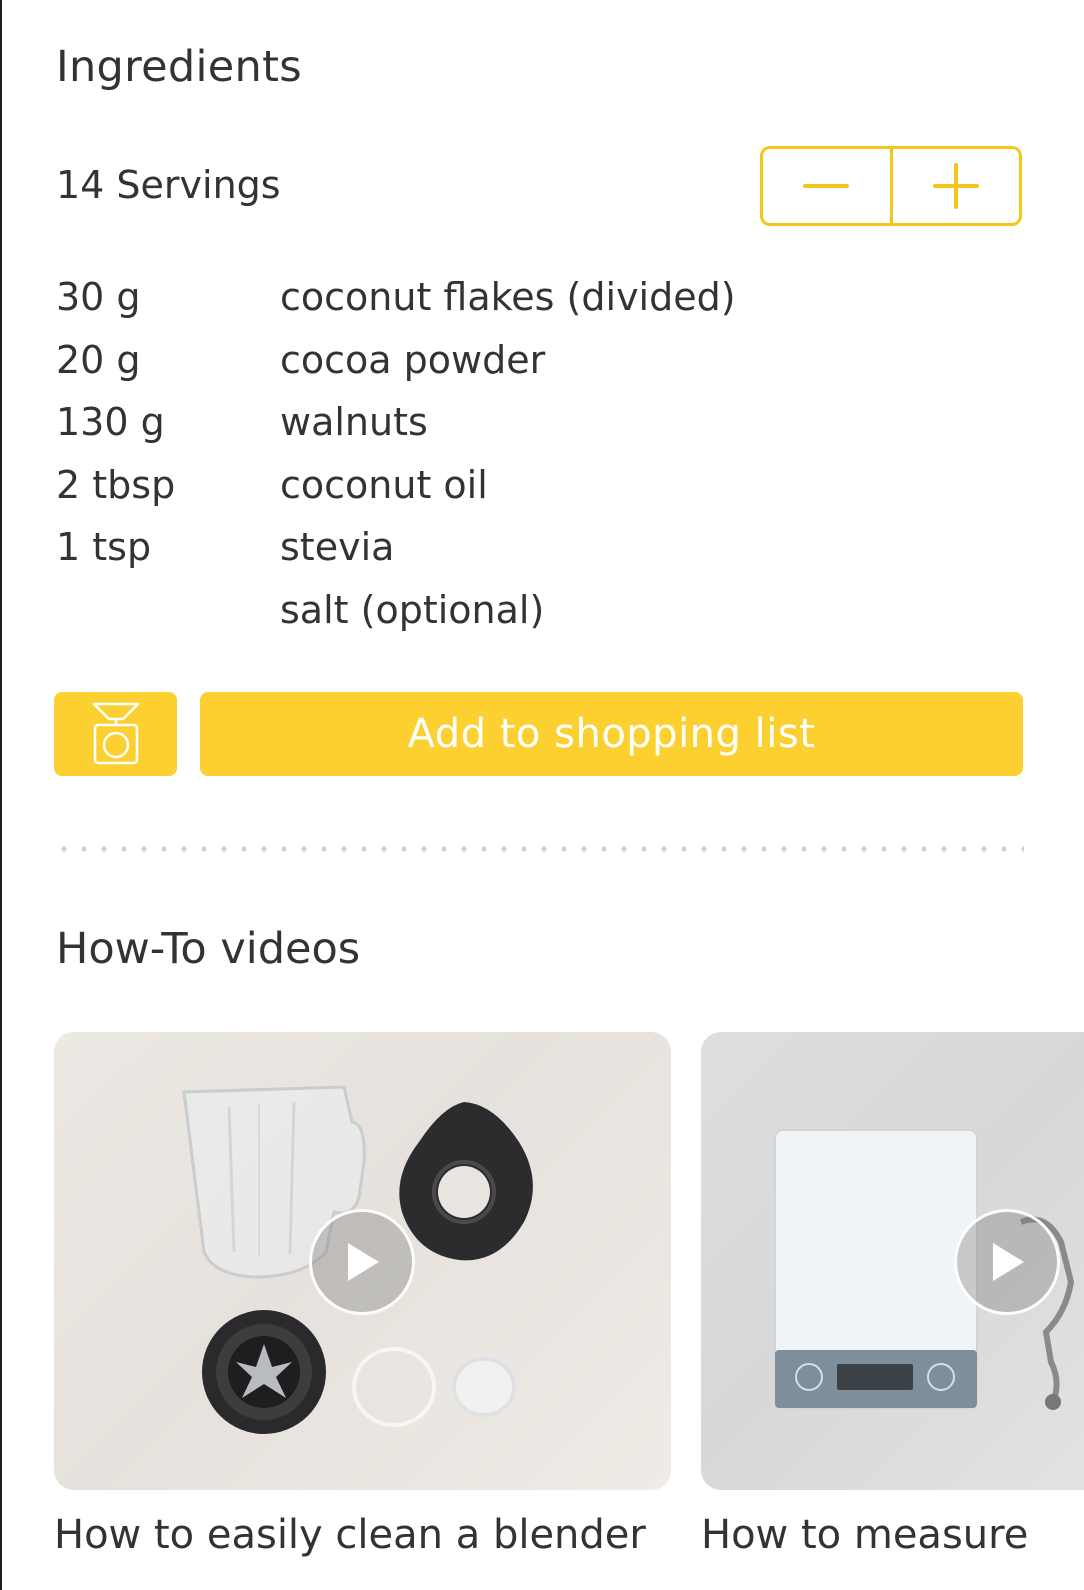  Describe the element at coordinates (506, 485) in the screenshot. I see `ingredient-row: 2 tbsp coconut oil` at that location.